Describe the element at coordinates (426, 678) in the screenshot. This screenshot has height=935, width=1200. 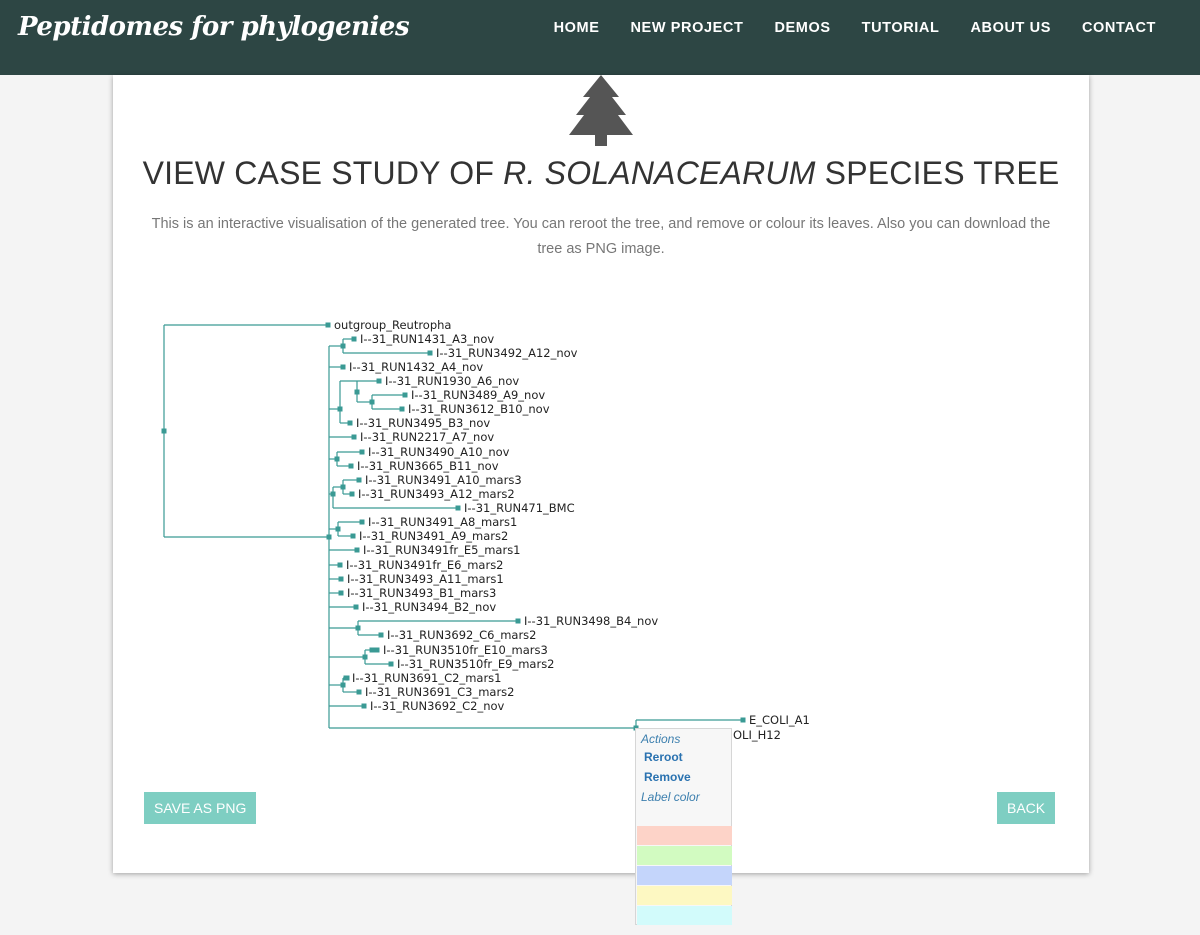
I see `leaf-label: I--31_RUN3691_C2_mars1` at that location.